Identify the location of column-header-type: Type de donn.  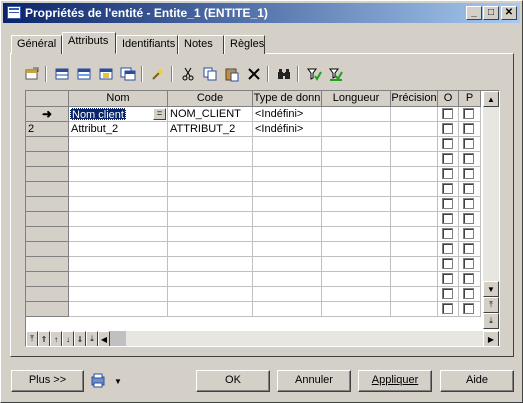
(287, 99).